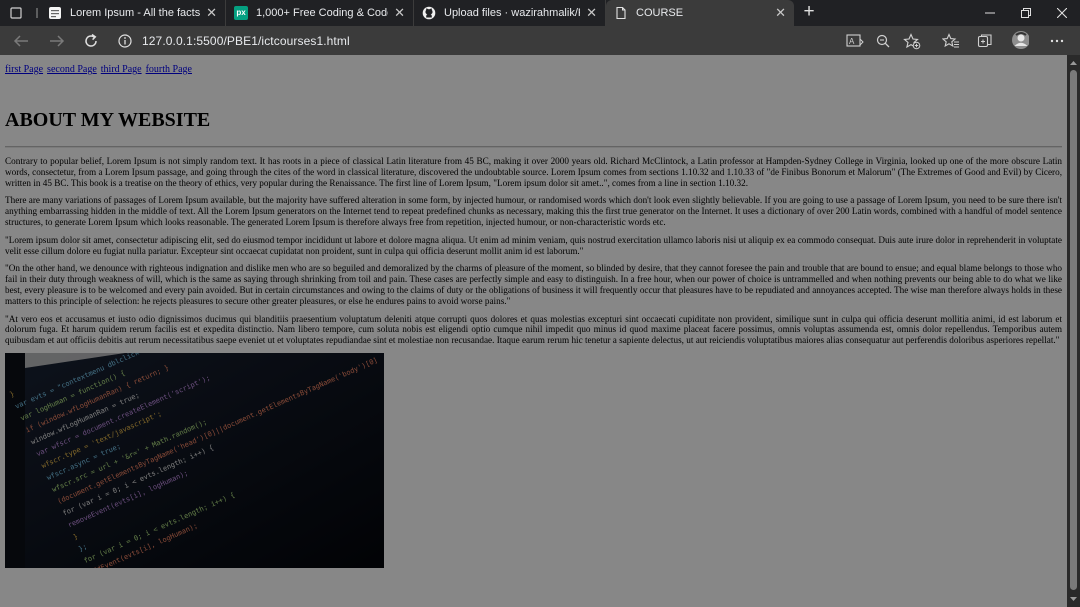  Describe the element at coordinates (533, 147) in the screenshot. I see `divider` at that location.